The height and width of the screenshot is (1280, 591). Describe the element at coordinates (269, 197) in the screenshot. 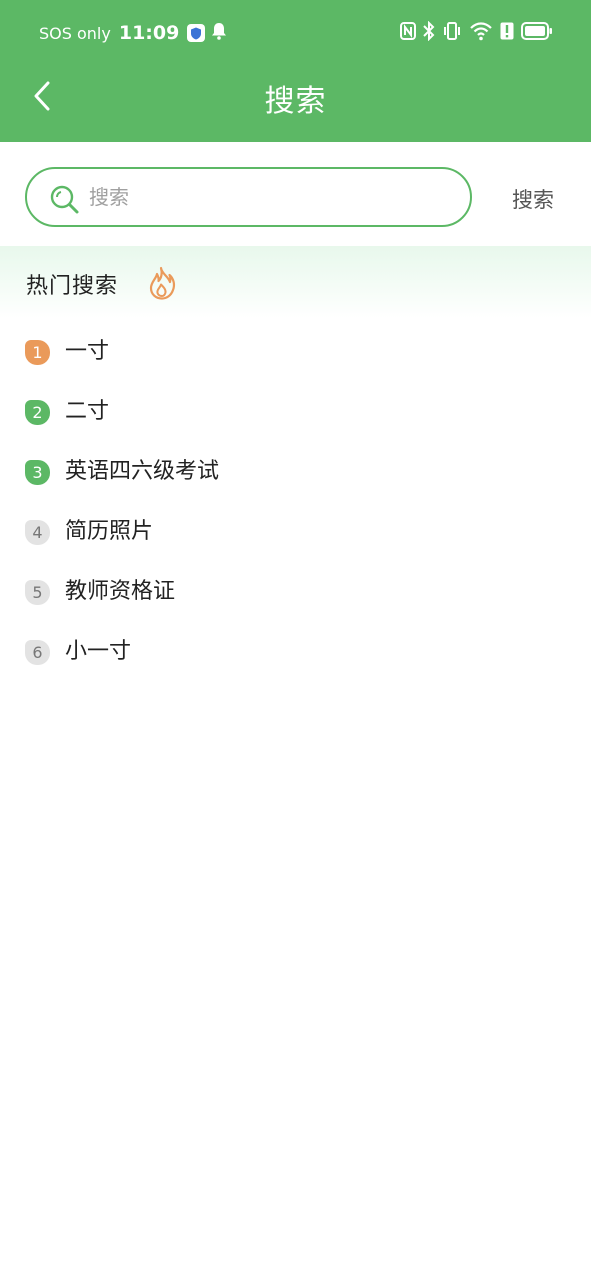

I see `search-input` at that location.